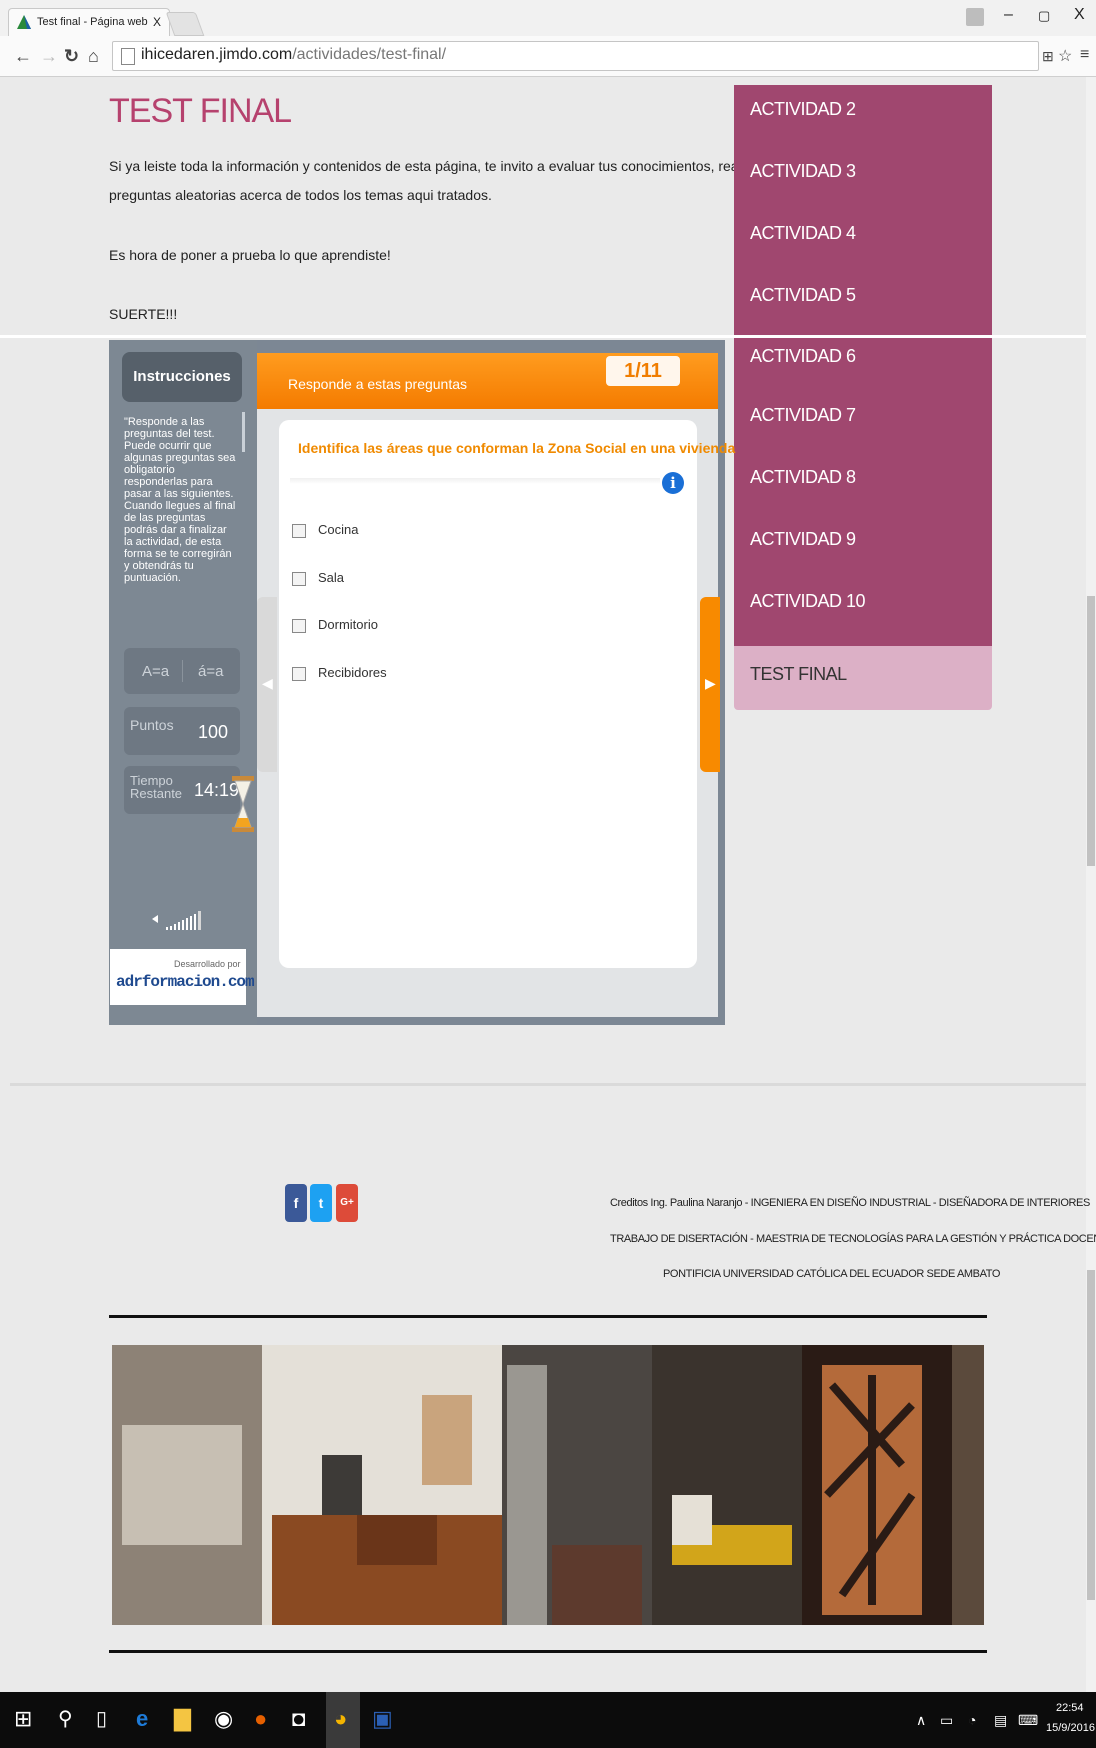 The height and width of the screenshot is (1748, 1096). What do you see at coordinates (93, 56) in the screenshot?
I see `home-icon: ⌂` at bounding box center [93, 56].